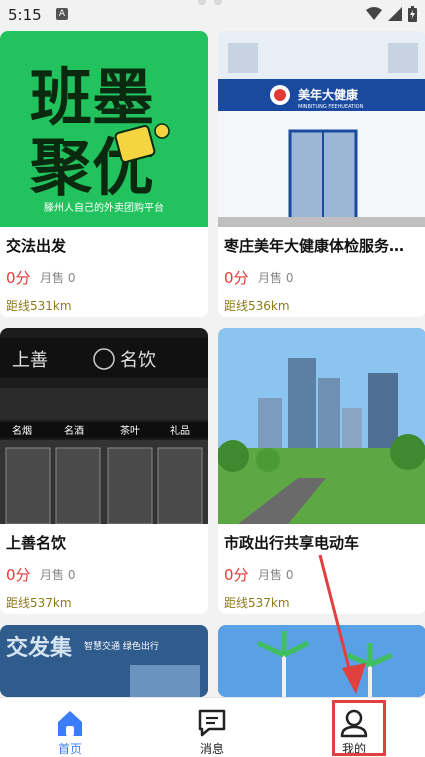 This screenshot has height=757, width=425. Describe the element at coordinates (257, 306) in the screenshot. I see `store-distance: 距线536km` at that location.